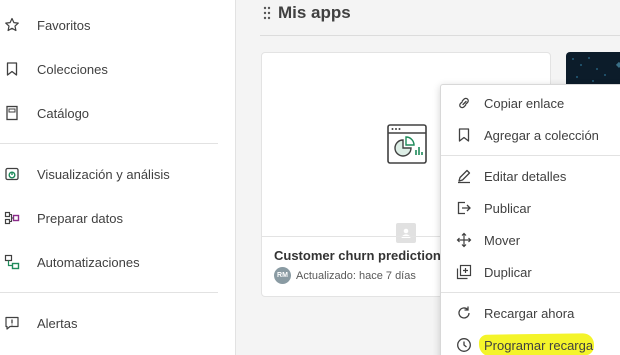  What do you see at coordinates (63, 113) in the screenshot?
I see `sidebar-item-label: Catálogo` at bounding box center [63, 113].